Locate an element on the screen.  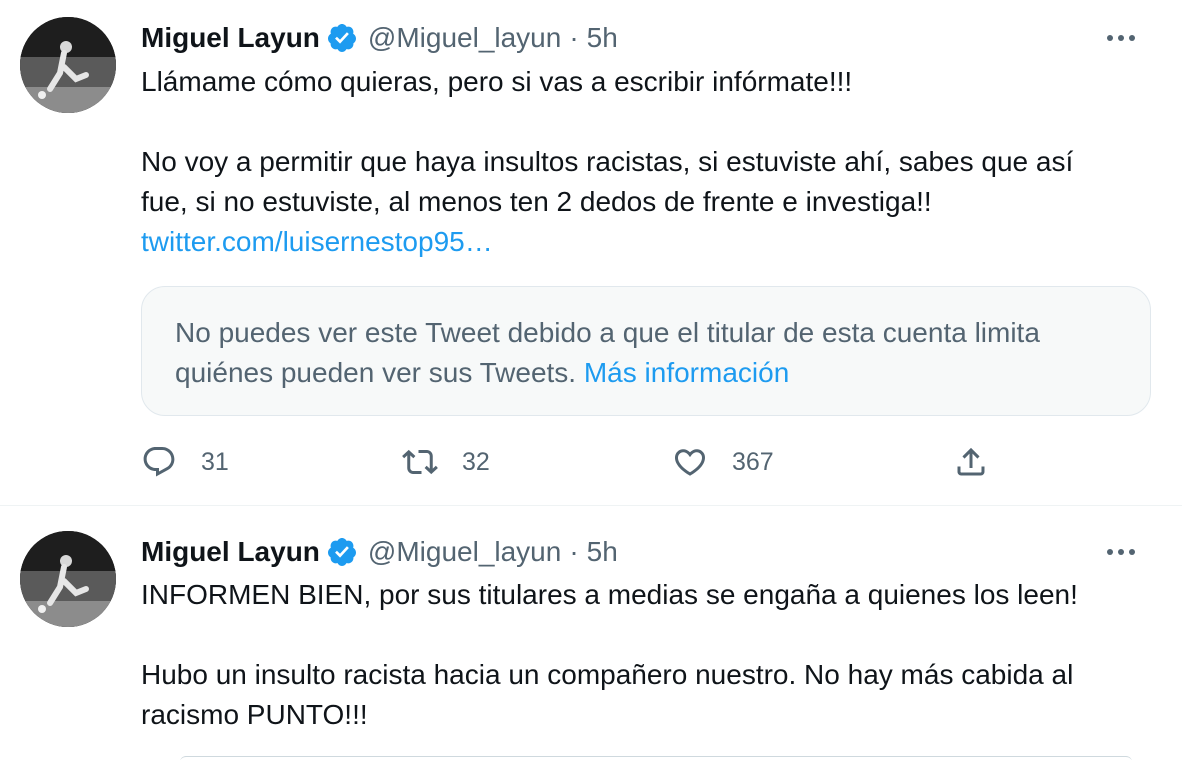
embedded-card-edge is located at coordinates (656, 758).